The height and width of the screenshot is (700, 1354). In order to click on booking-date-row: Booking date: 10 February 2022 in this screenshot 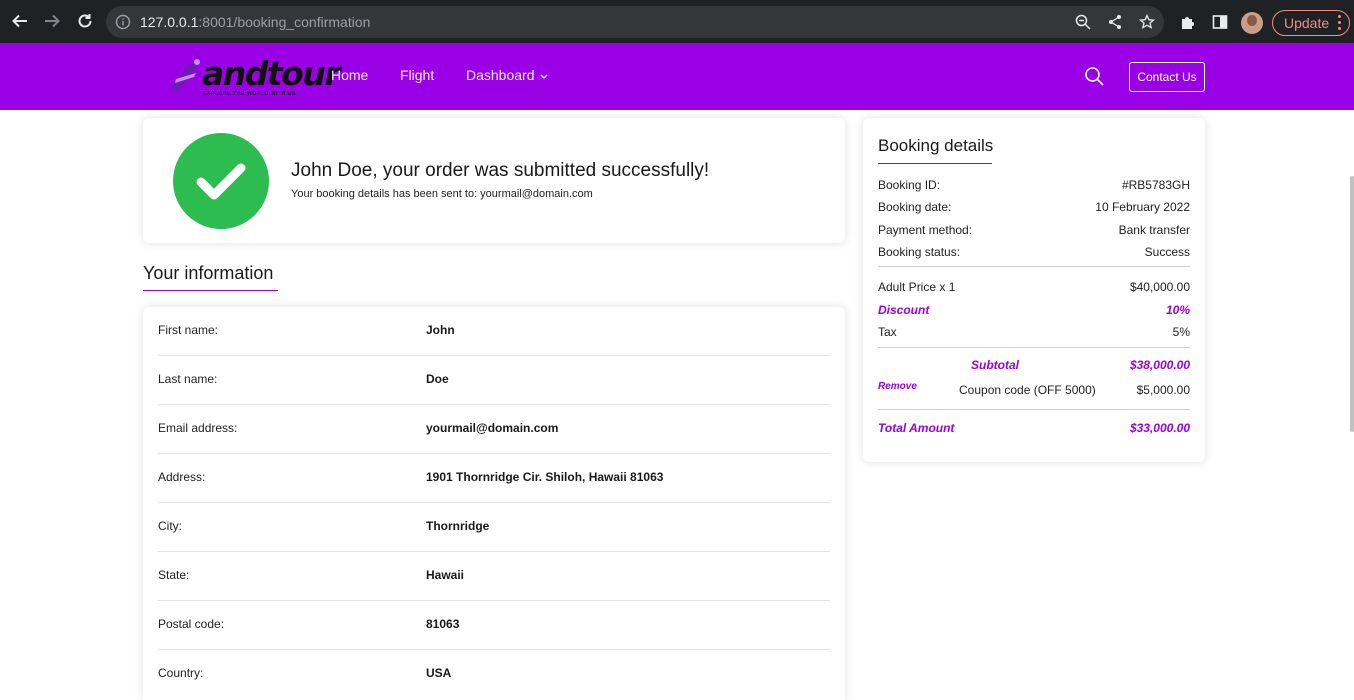, I will do `click(1034, 208)`.